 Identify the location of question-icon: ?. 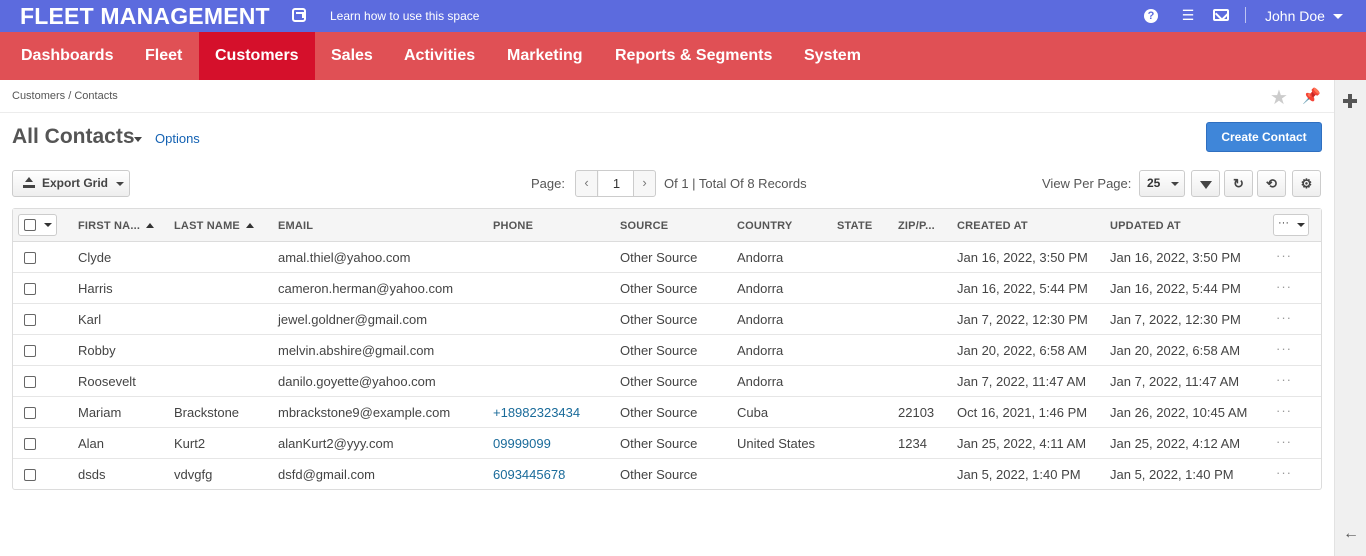
(1151, 16).